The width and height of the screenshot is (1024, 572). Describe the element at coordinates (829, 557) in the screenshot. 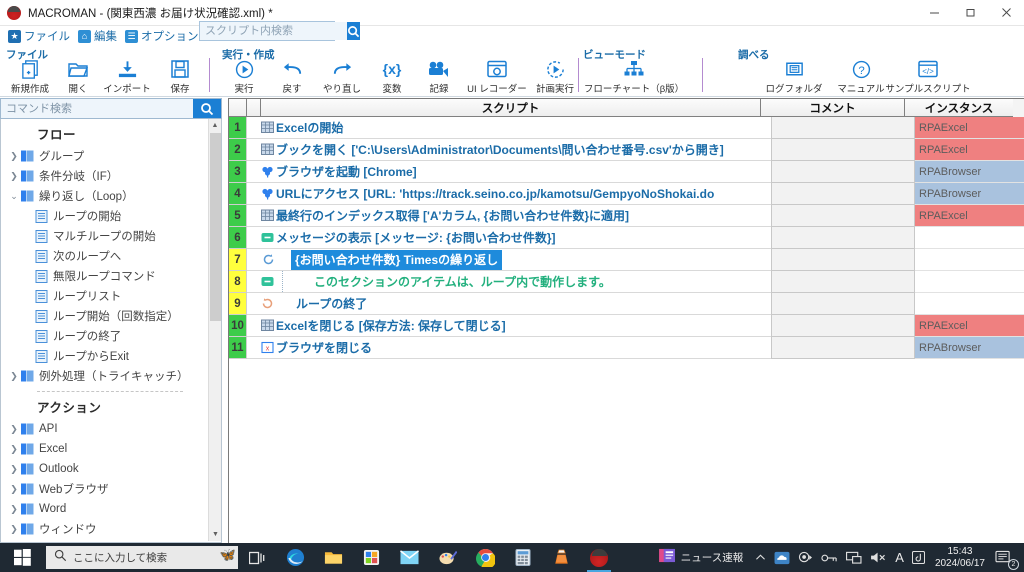

I see `key-icon` at that location.